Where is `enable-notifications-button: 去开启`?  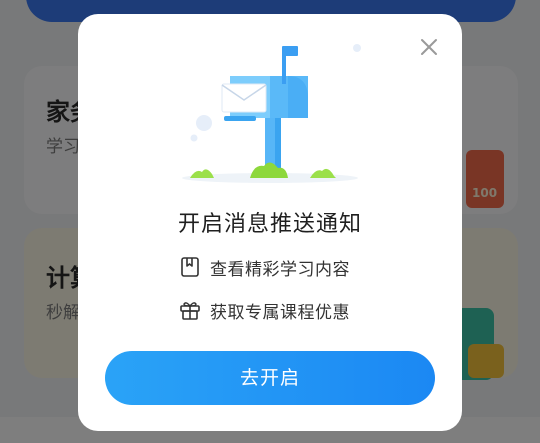 enable-notifications-button: 去开启 is located at coordinates (270, 378).